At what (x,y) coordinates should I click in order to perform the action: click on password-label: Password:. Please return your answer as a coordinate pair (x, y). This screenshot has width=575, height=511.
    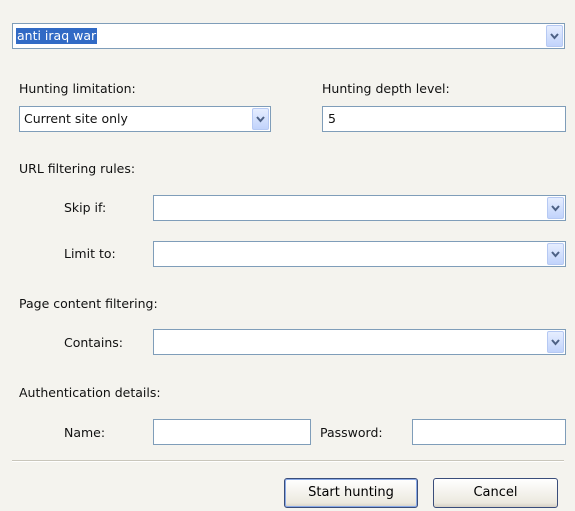
    Looking at the image, I should click on (351, 432).